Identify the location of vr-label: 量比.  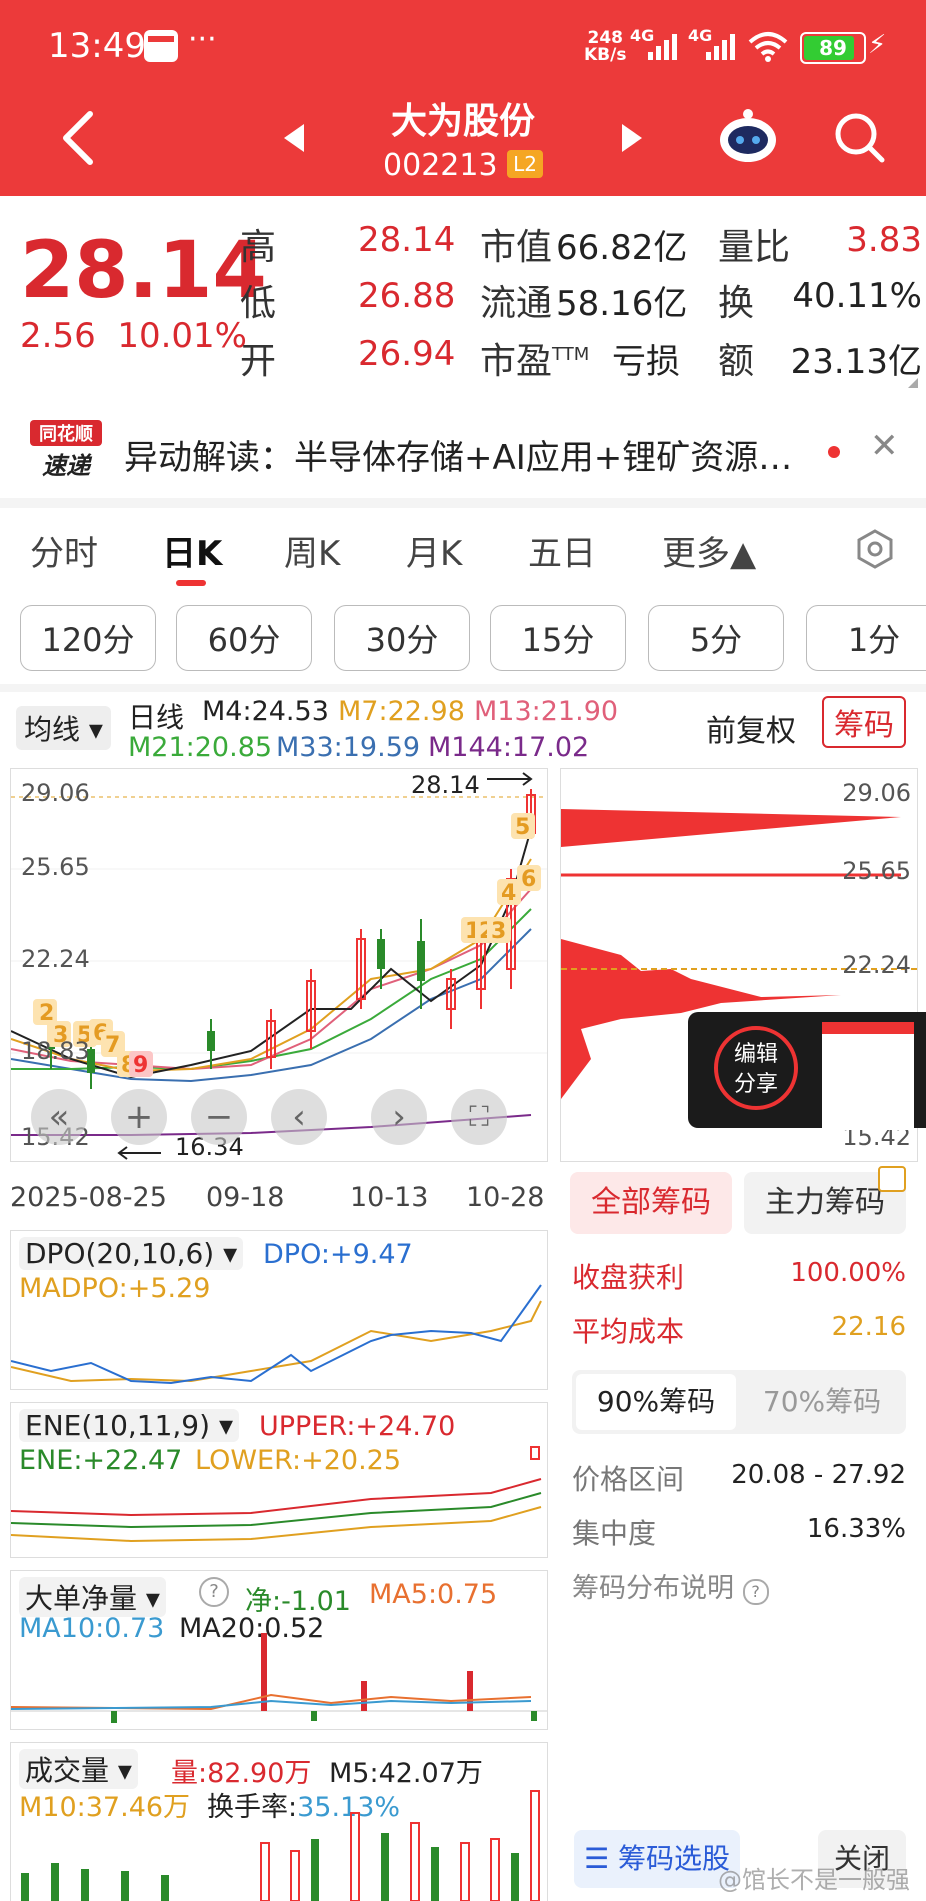
(754, 247).